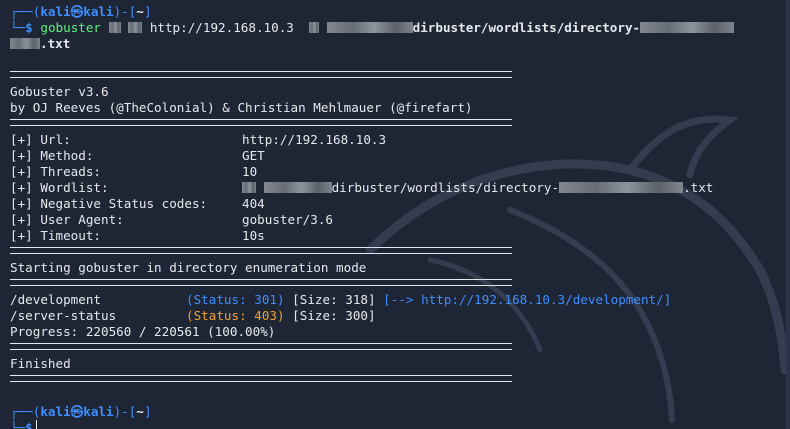 The height and width of the screenshot is (429, 790). Describe the element at coordinates (55, 43) in the screenshot. I see `command-wordlist-ext: .txt` at that location.